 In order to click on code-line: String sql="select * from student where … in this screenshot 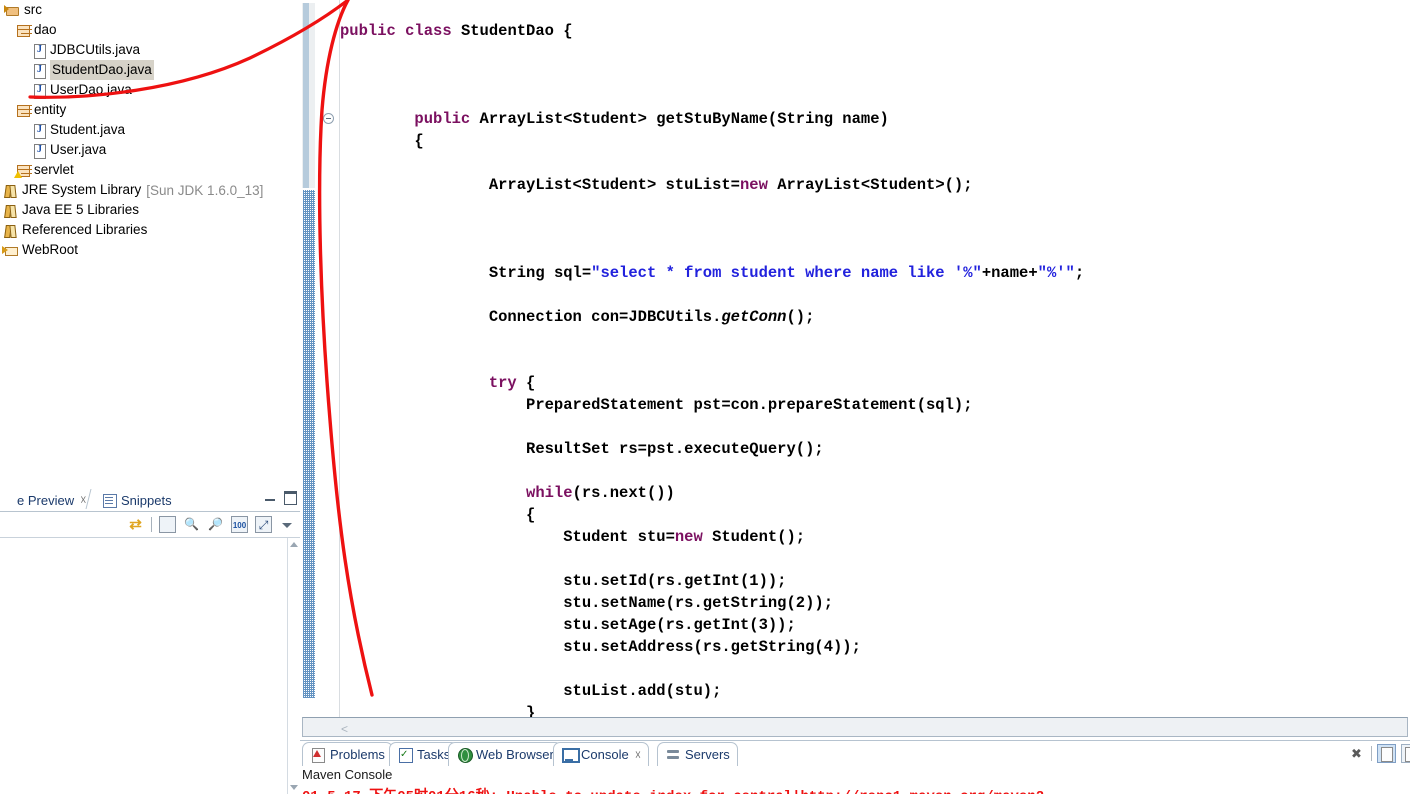, I will do `click(881, 273)`.